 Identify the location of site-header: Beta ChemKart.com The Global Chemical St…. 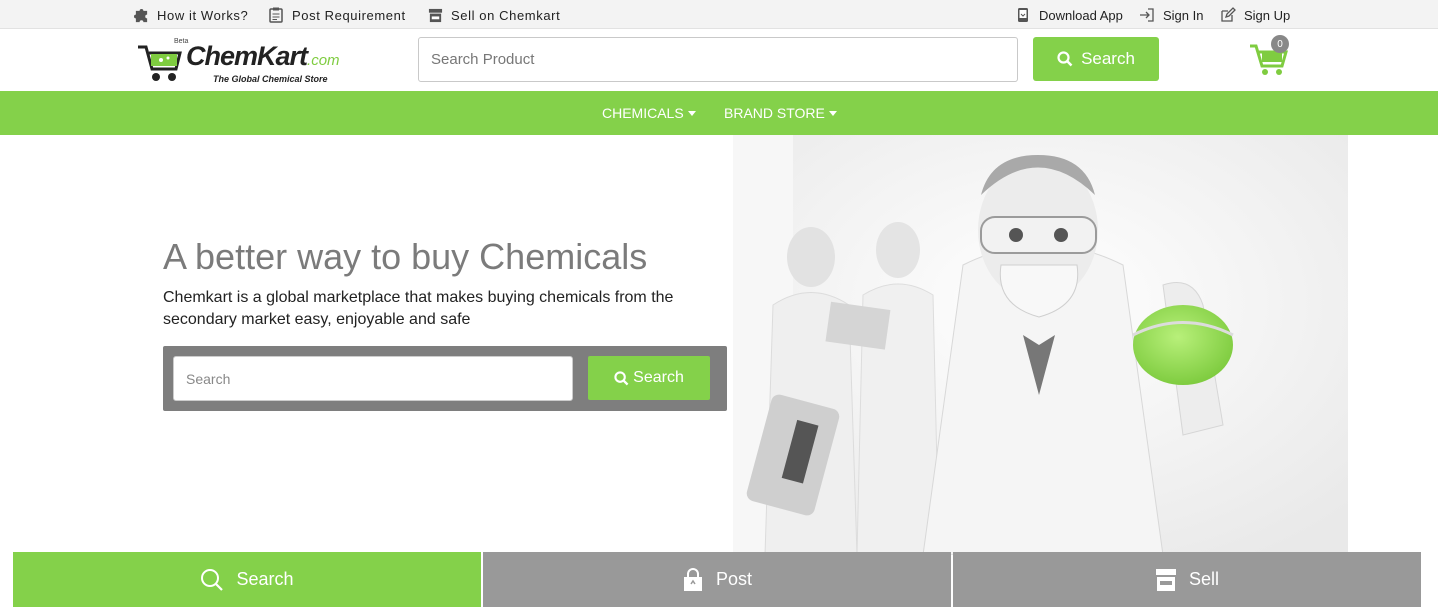
(719, 60).